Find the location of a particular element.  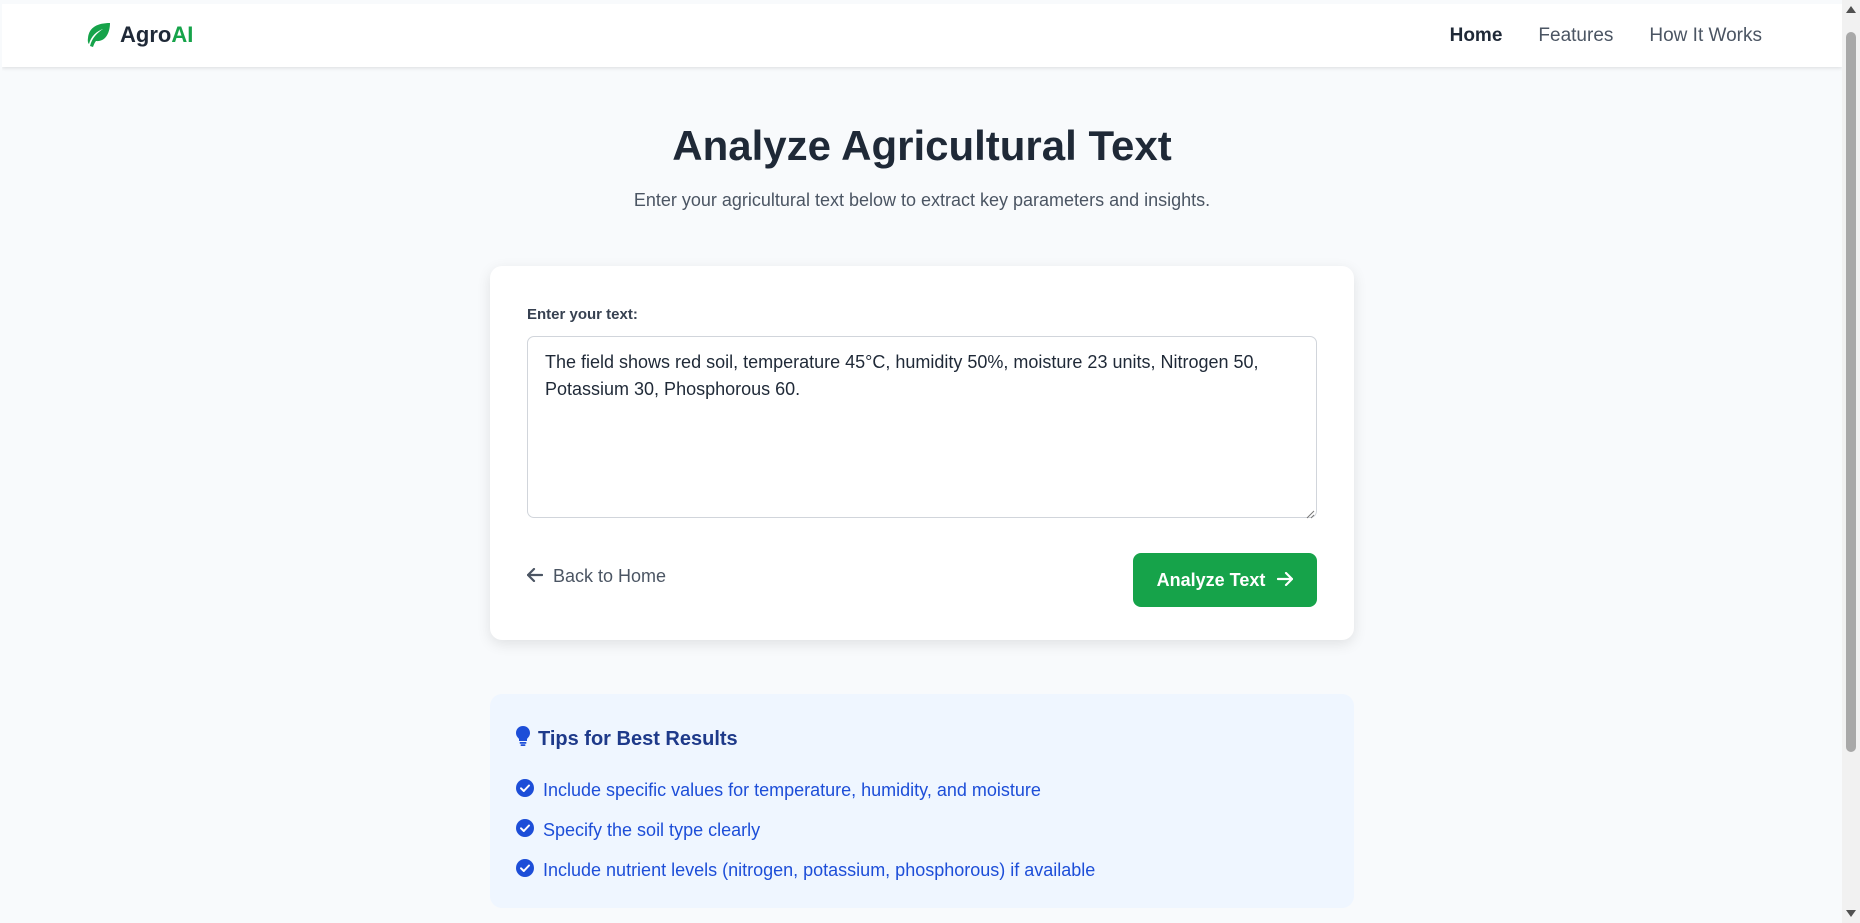

main-nav: Home Features How It Works is located at coordinates (1606, 35).